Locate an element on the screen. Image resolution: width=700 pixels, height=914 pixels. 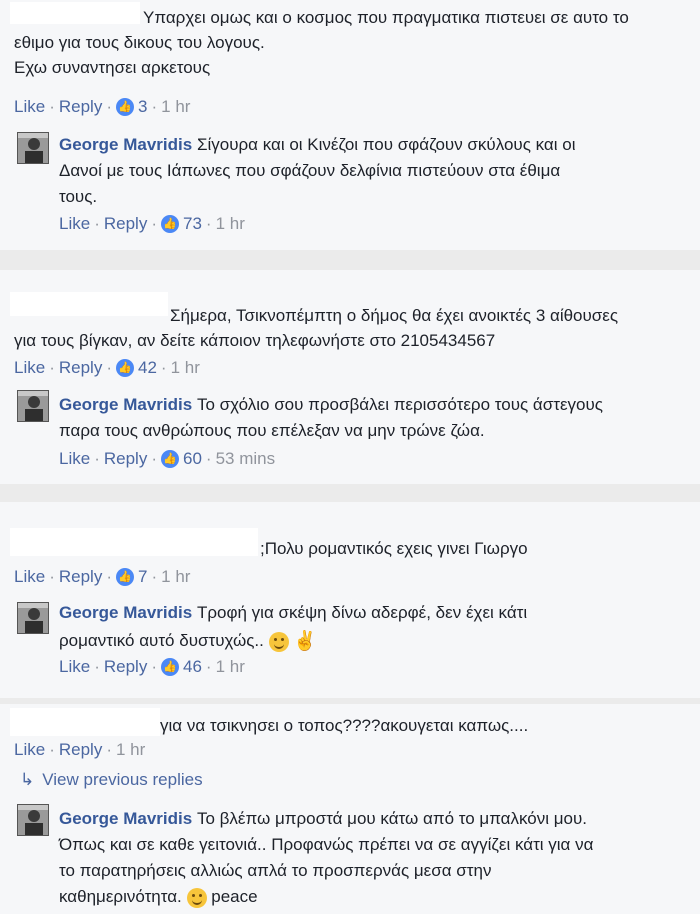
comment-text-line: Εχω συναντησει αρκετους is located at coordinates (112, 67).